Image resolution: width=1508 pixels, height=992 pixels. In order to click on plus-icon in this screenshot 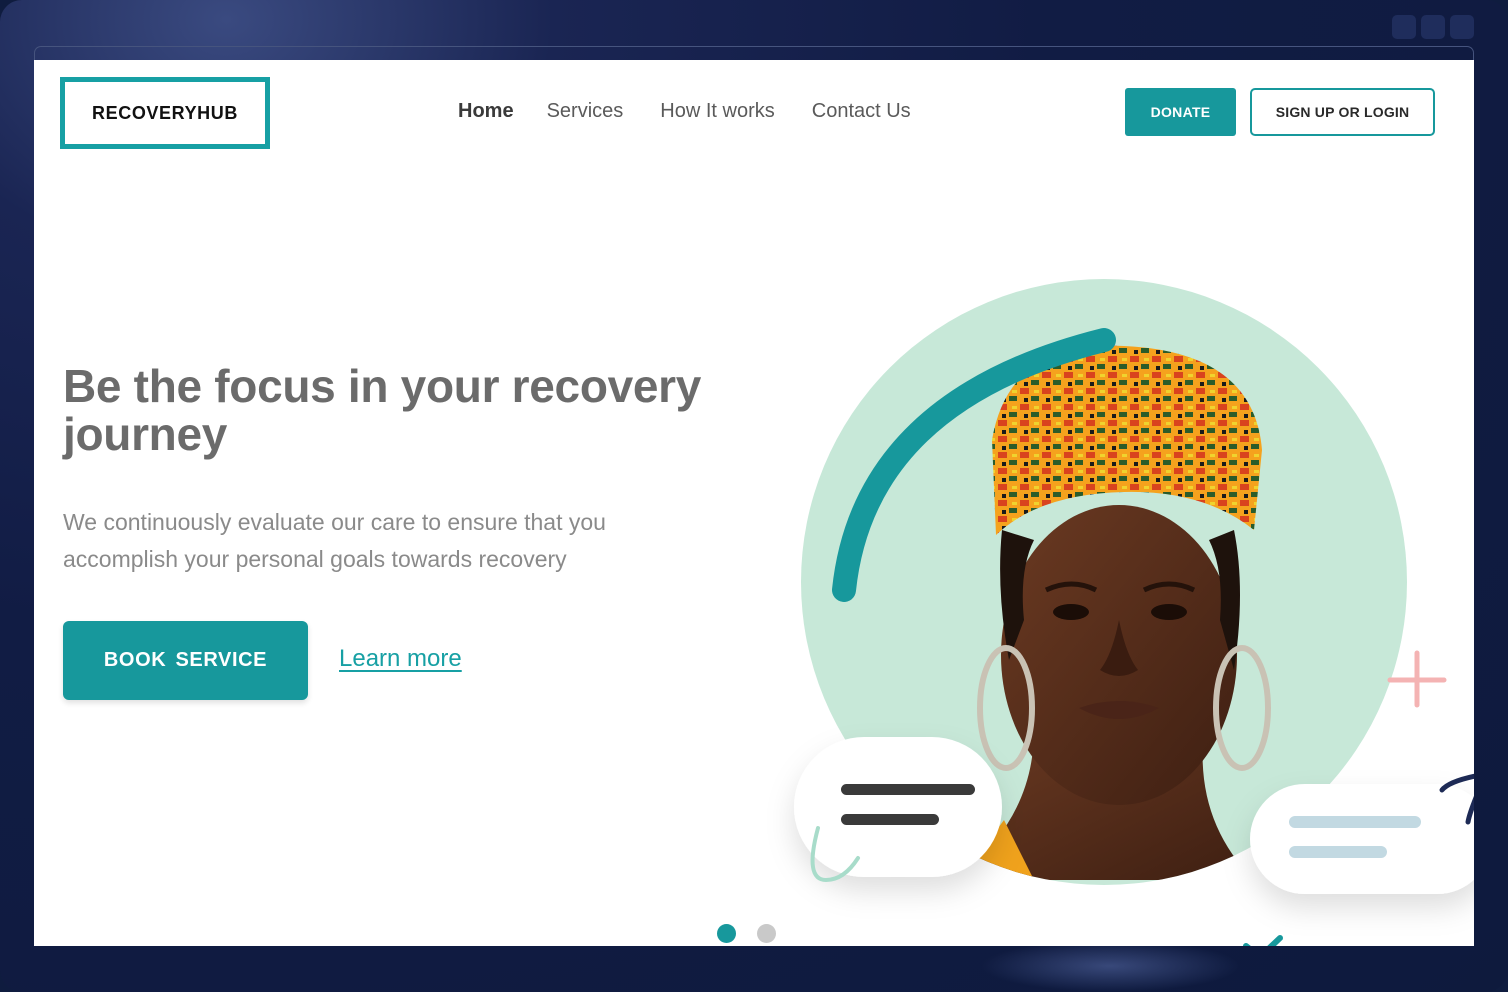, I will do `click(1417, 679)`.